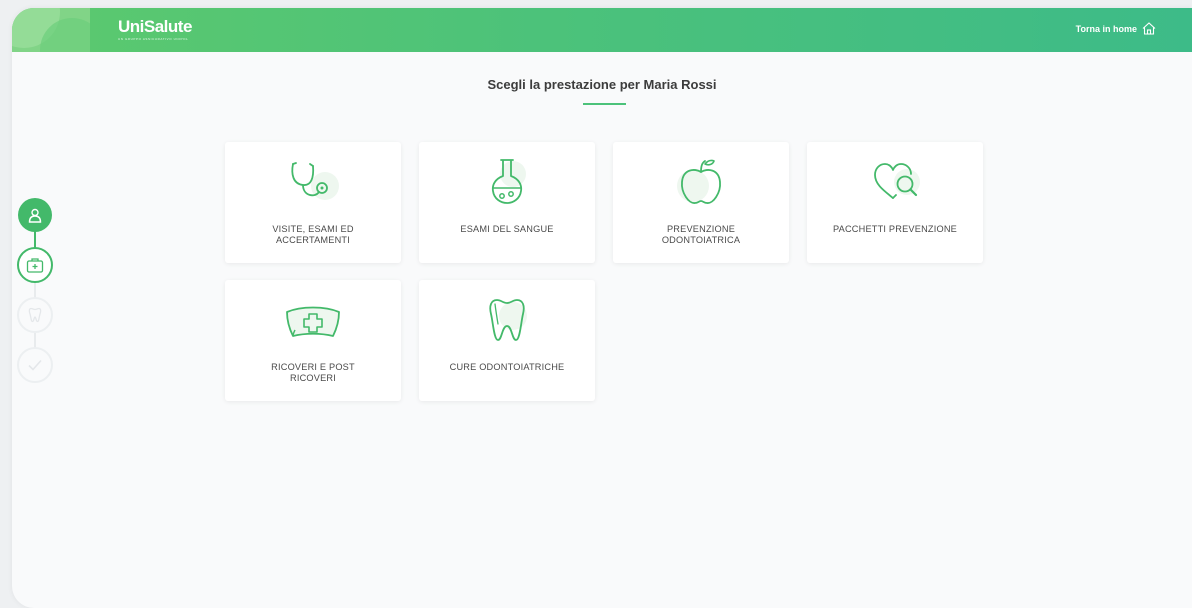 The image size is (1192, 608). I want to click on step-tooth, so click(35, 315).